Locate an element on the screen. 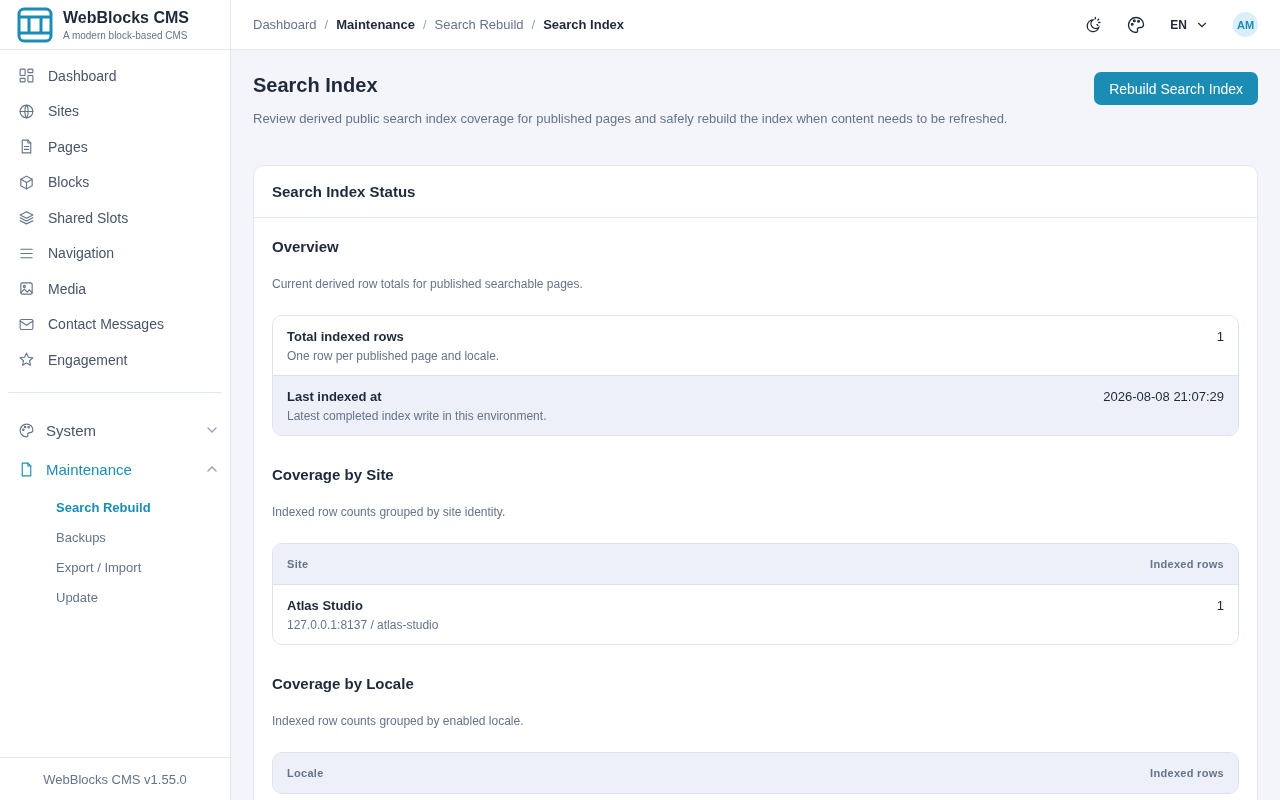 The height and width of the screenshot is (800, 1280). submenu-item: Backups is located at coordinates (143, 537).